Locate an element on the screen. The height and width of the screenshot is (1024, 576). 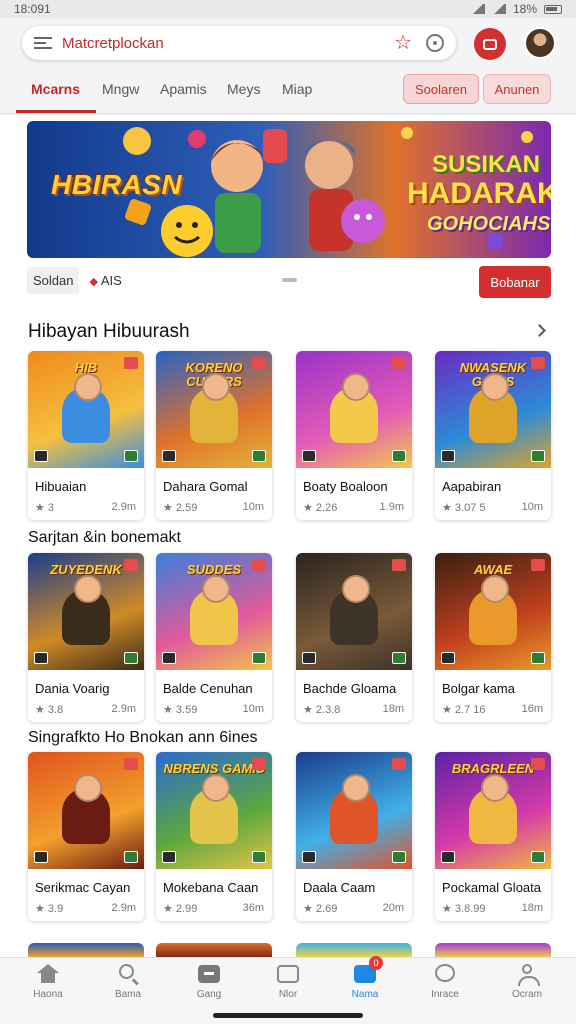
menu-icon is located at coordinates (43, 43).